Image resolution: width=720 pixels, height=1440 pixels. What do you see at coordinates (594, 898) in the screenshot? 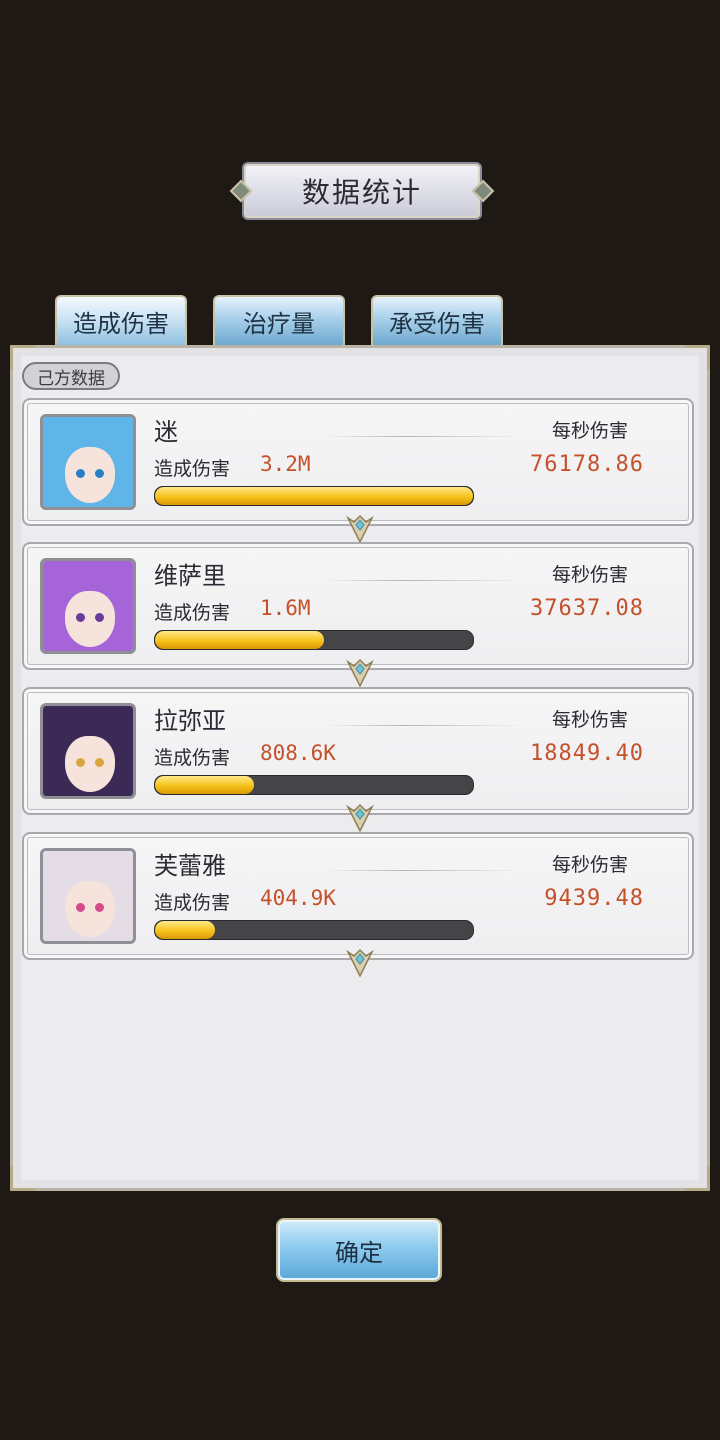
I see `dps-value: 9439.48` at bounding box center [594, 898].